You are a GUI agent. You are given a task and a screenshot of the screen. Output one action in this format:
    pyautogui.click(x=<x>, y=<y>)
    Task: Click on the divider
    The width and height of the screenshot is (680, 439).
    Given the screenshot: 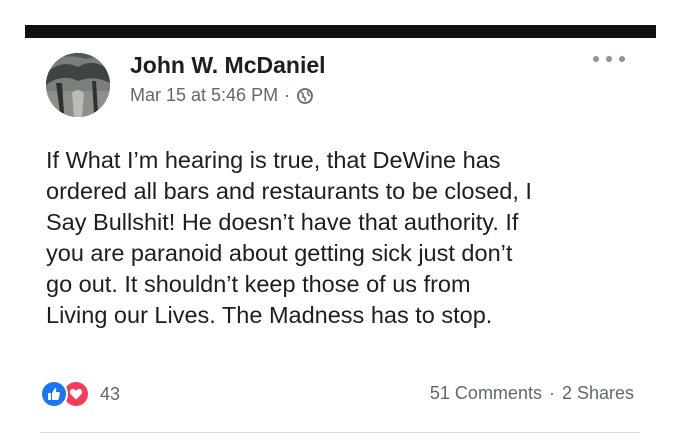 What is the action you would take?
    pyautogui.click(x=340, y=432)
    